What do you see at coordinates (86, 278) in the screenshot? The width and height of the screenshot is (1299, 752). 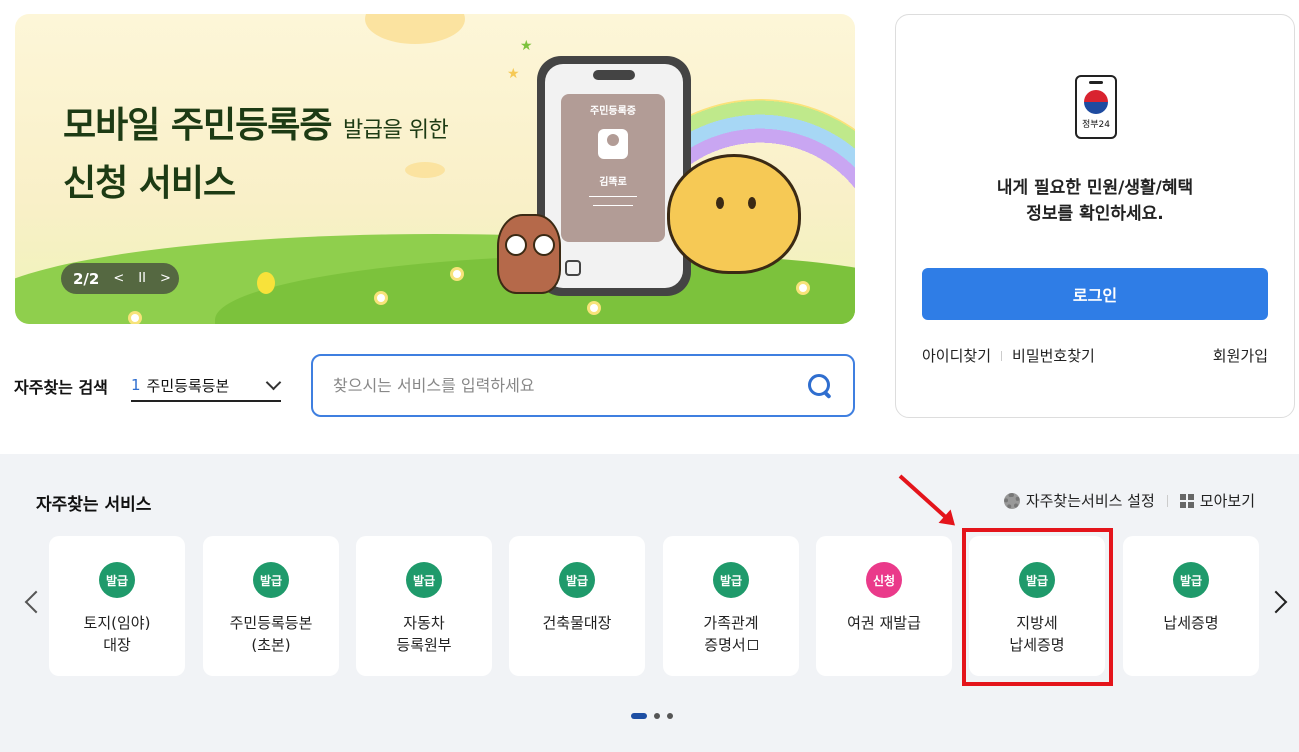 I see `banner-page-indicator: 2/2` at bounding box center [86, 278].